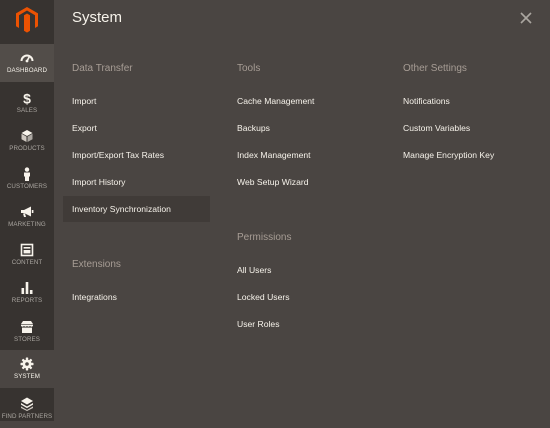 The image size is (550, 428). I want to click on sidebar-item-content: CONTENT, so click(27, 255).